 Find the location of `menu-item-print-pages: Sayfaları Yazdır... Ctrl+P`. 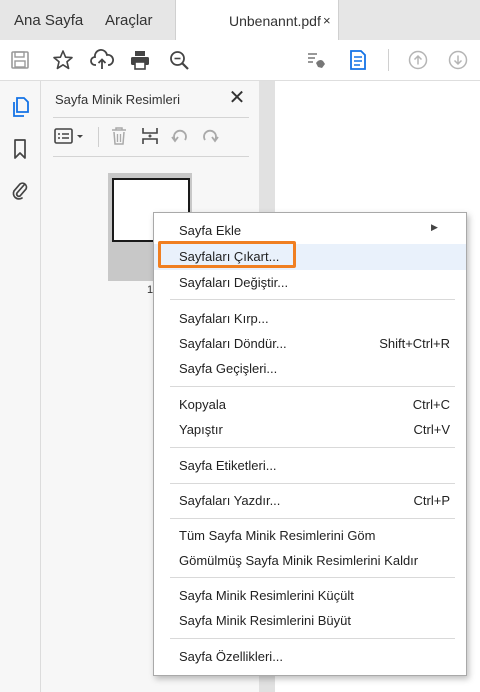

menu-item-print-pages: Sayfaları Yazdır... Ctrl+P is located at coordinates (310, 501).